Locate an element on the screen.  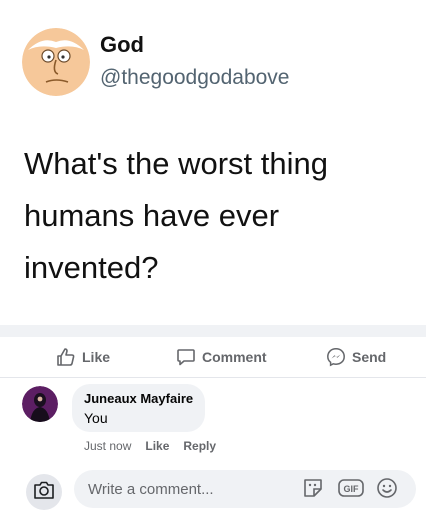
tweet-text-line: humans have ever is located at coordinates (152, 215).